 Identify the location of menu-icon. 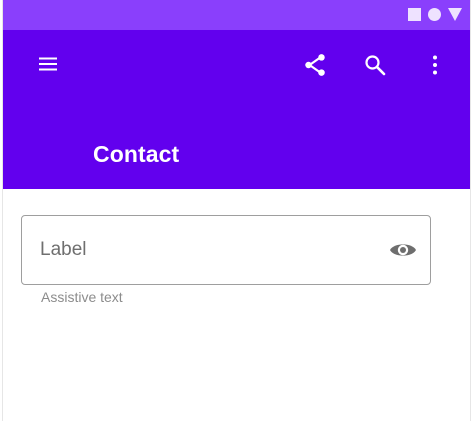
(48, 64).